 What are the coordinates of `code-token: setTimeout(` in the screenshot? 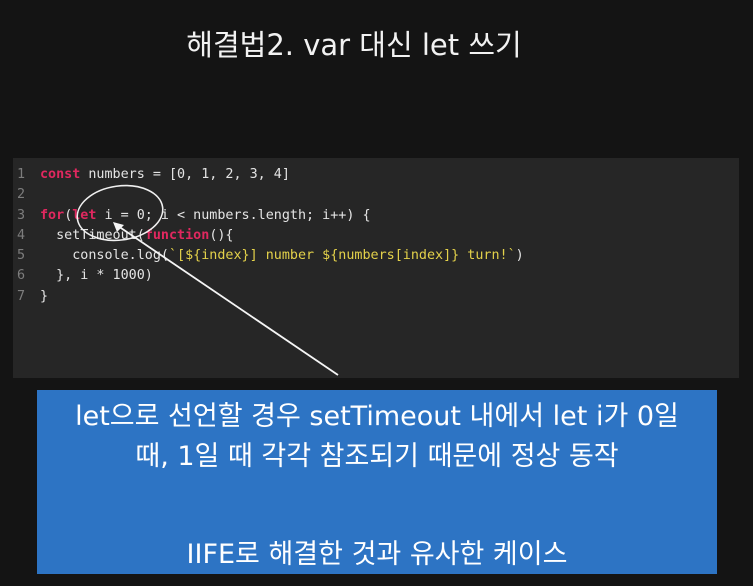 It's located at (92, 235).